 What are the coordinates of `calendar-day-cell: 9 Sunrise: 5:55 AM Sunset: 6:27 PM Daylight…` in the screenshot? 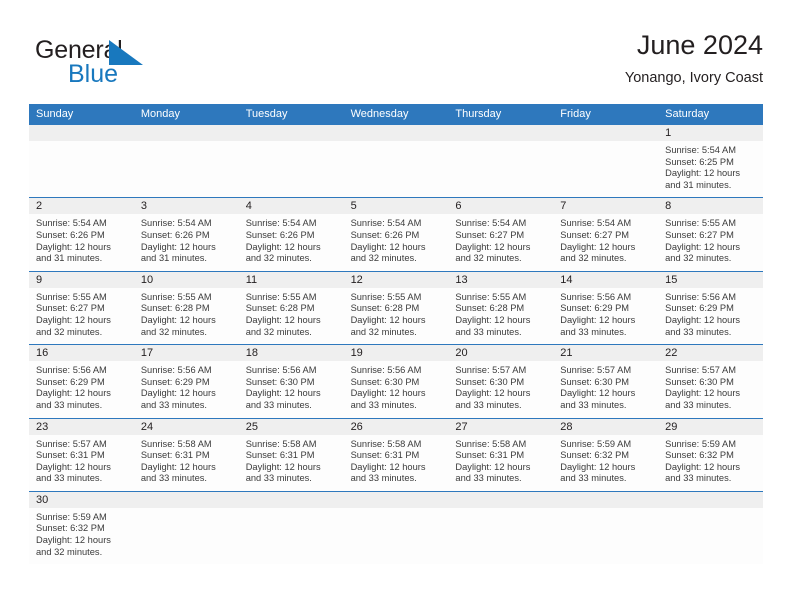 It's located at (81, 308).